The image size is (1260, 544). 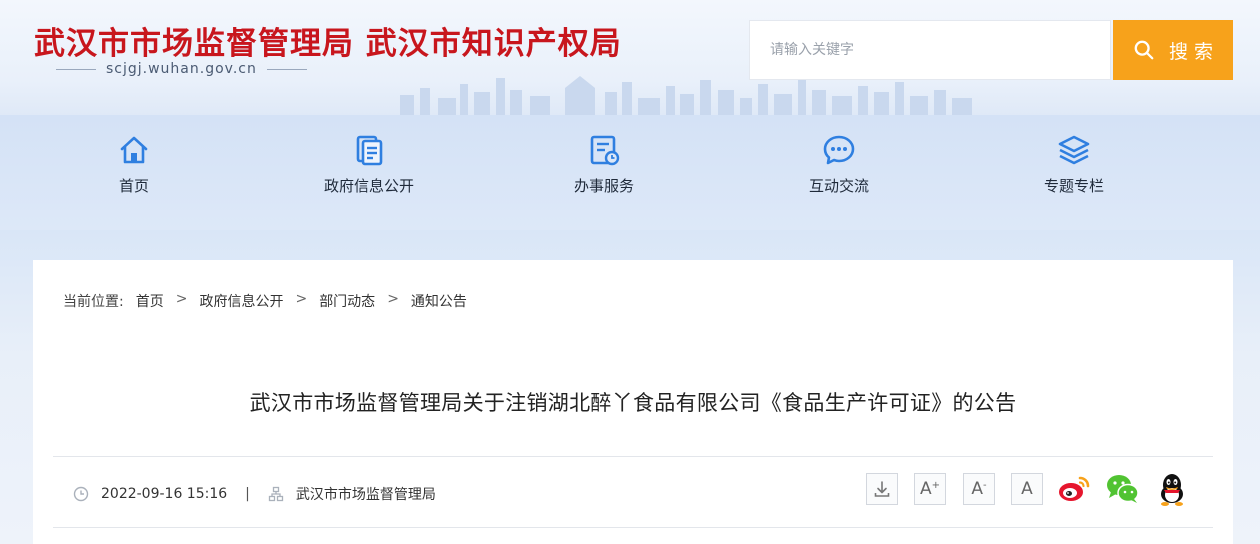 I want to click on search-box, so click(x=930, y=50).